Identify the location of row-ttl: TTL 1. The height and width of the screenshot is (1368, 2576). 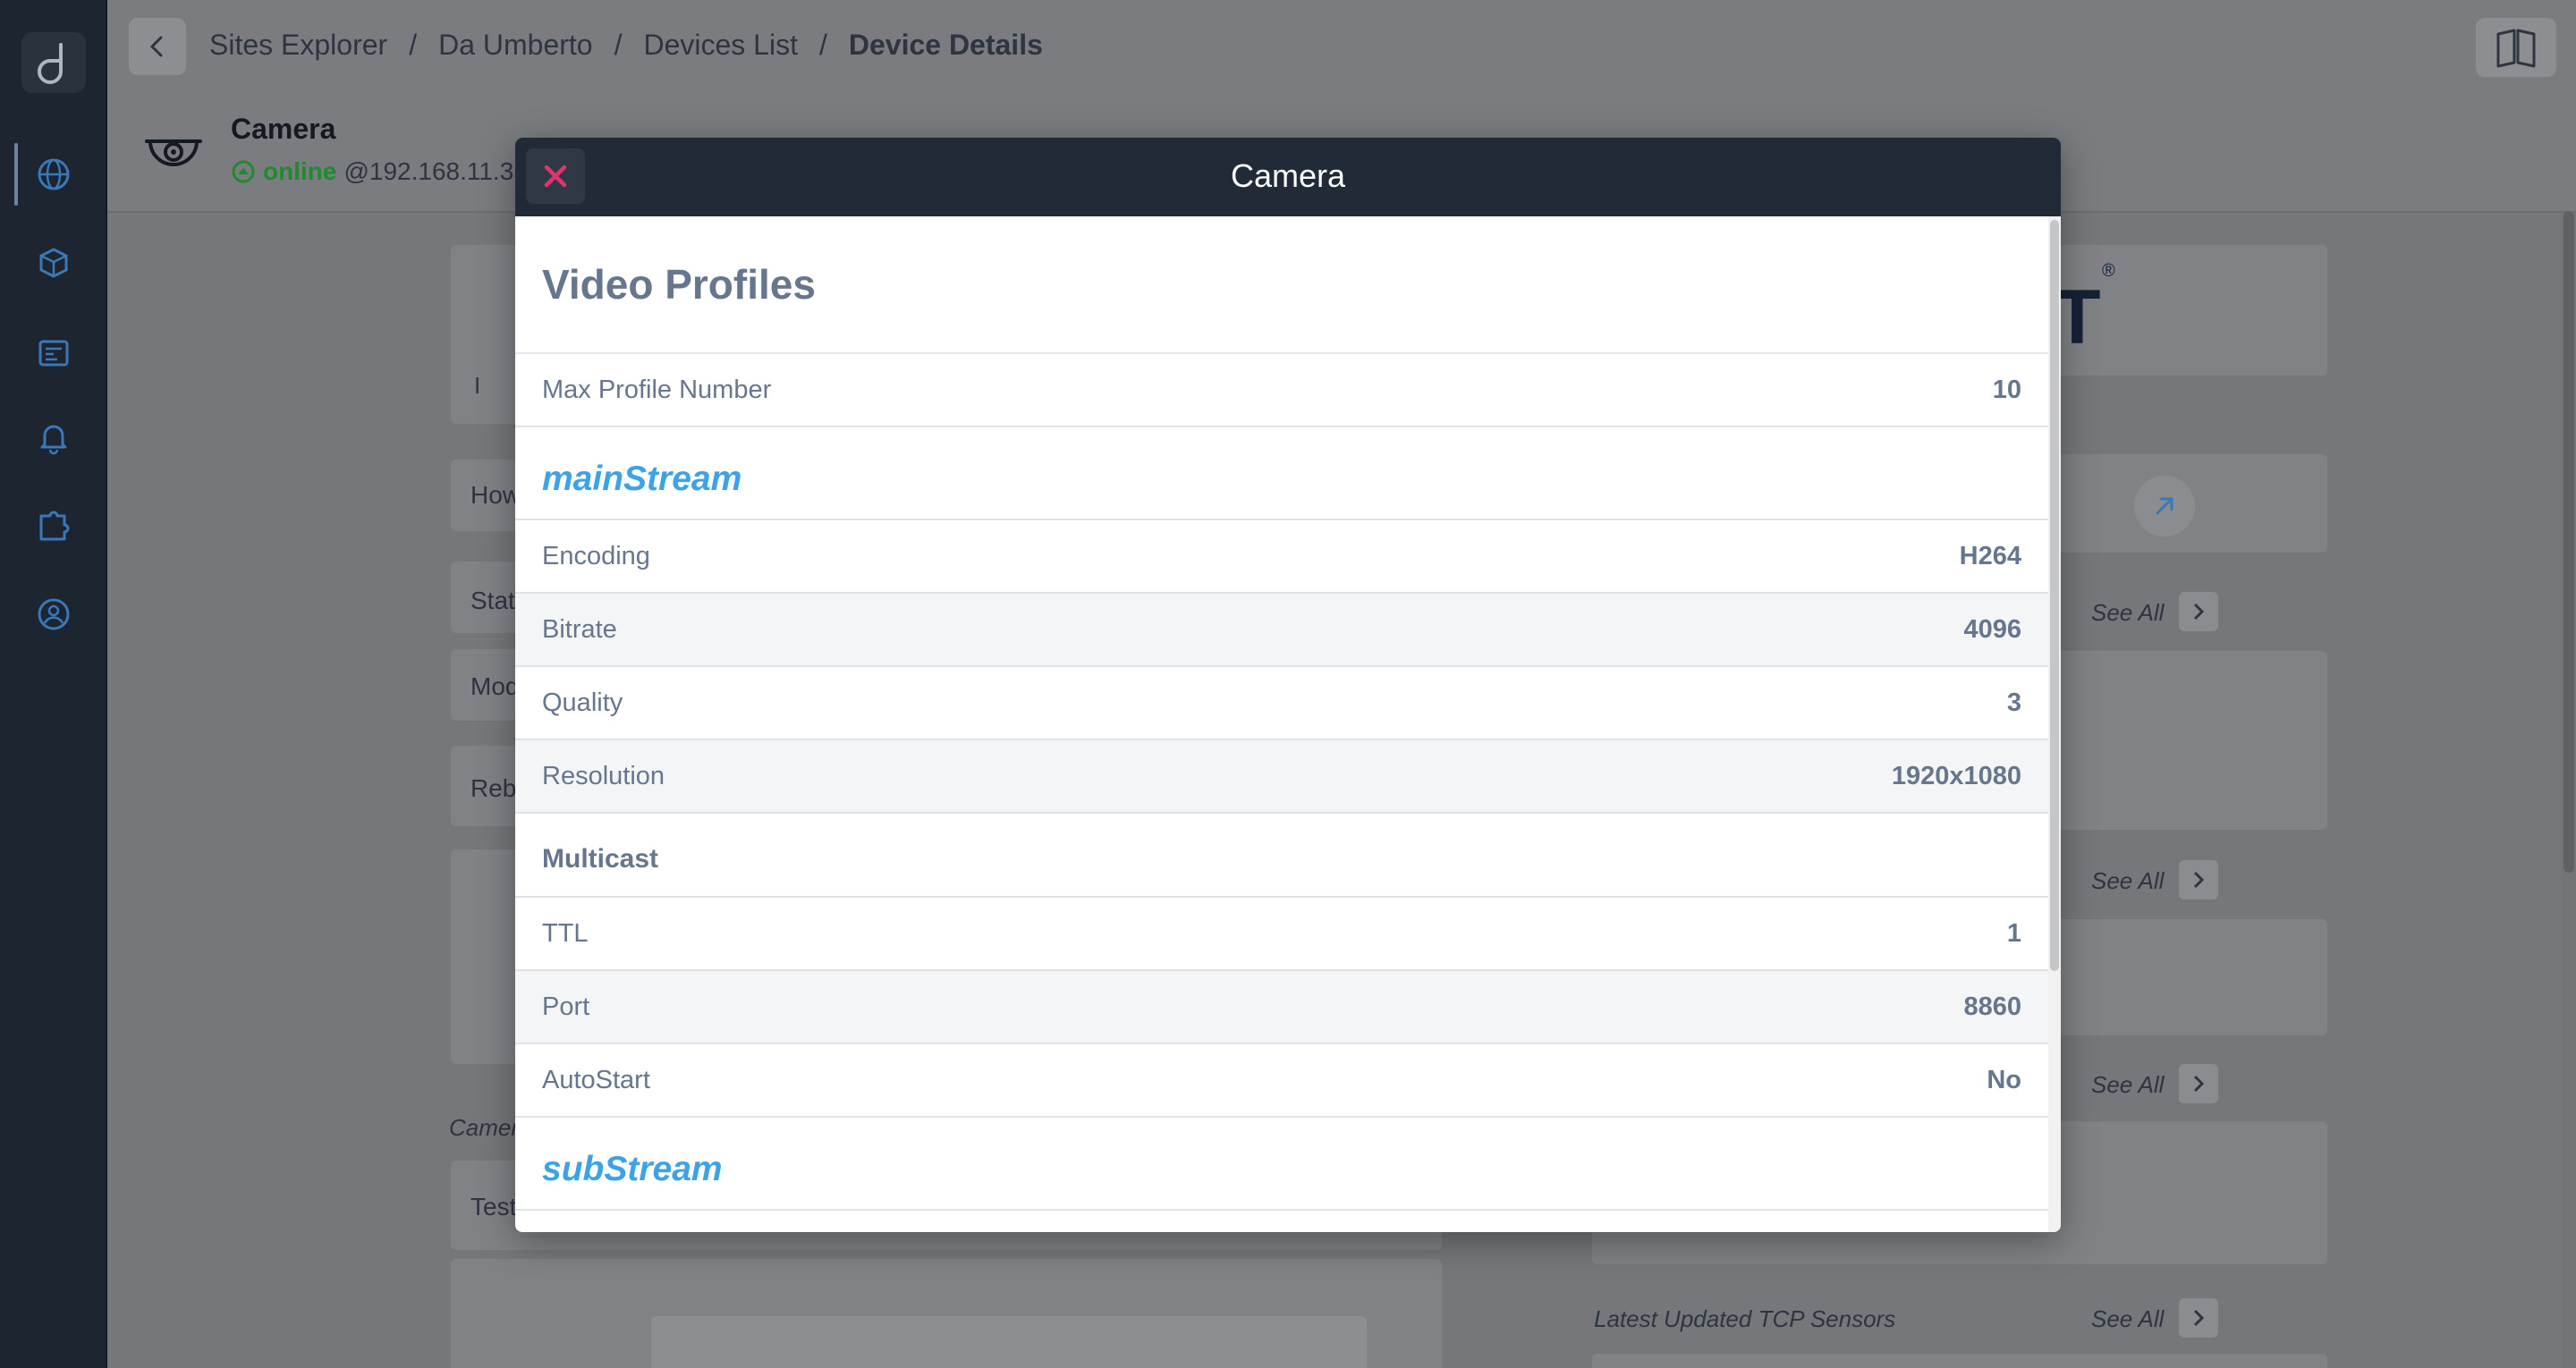
(1281, 935).